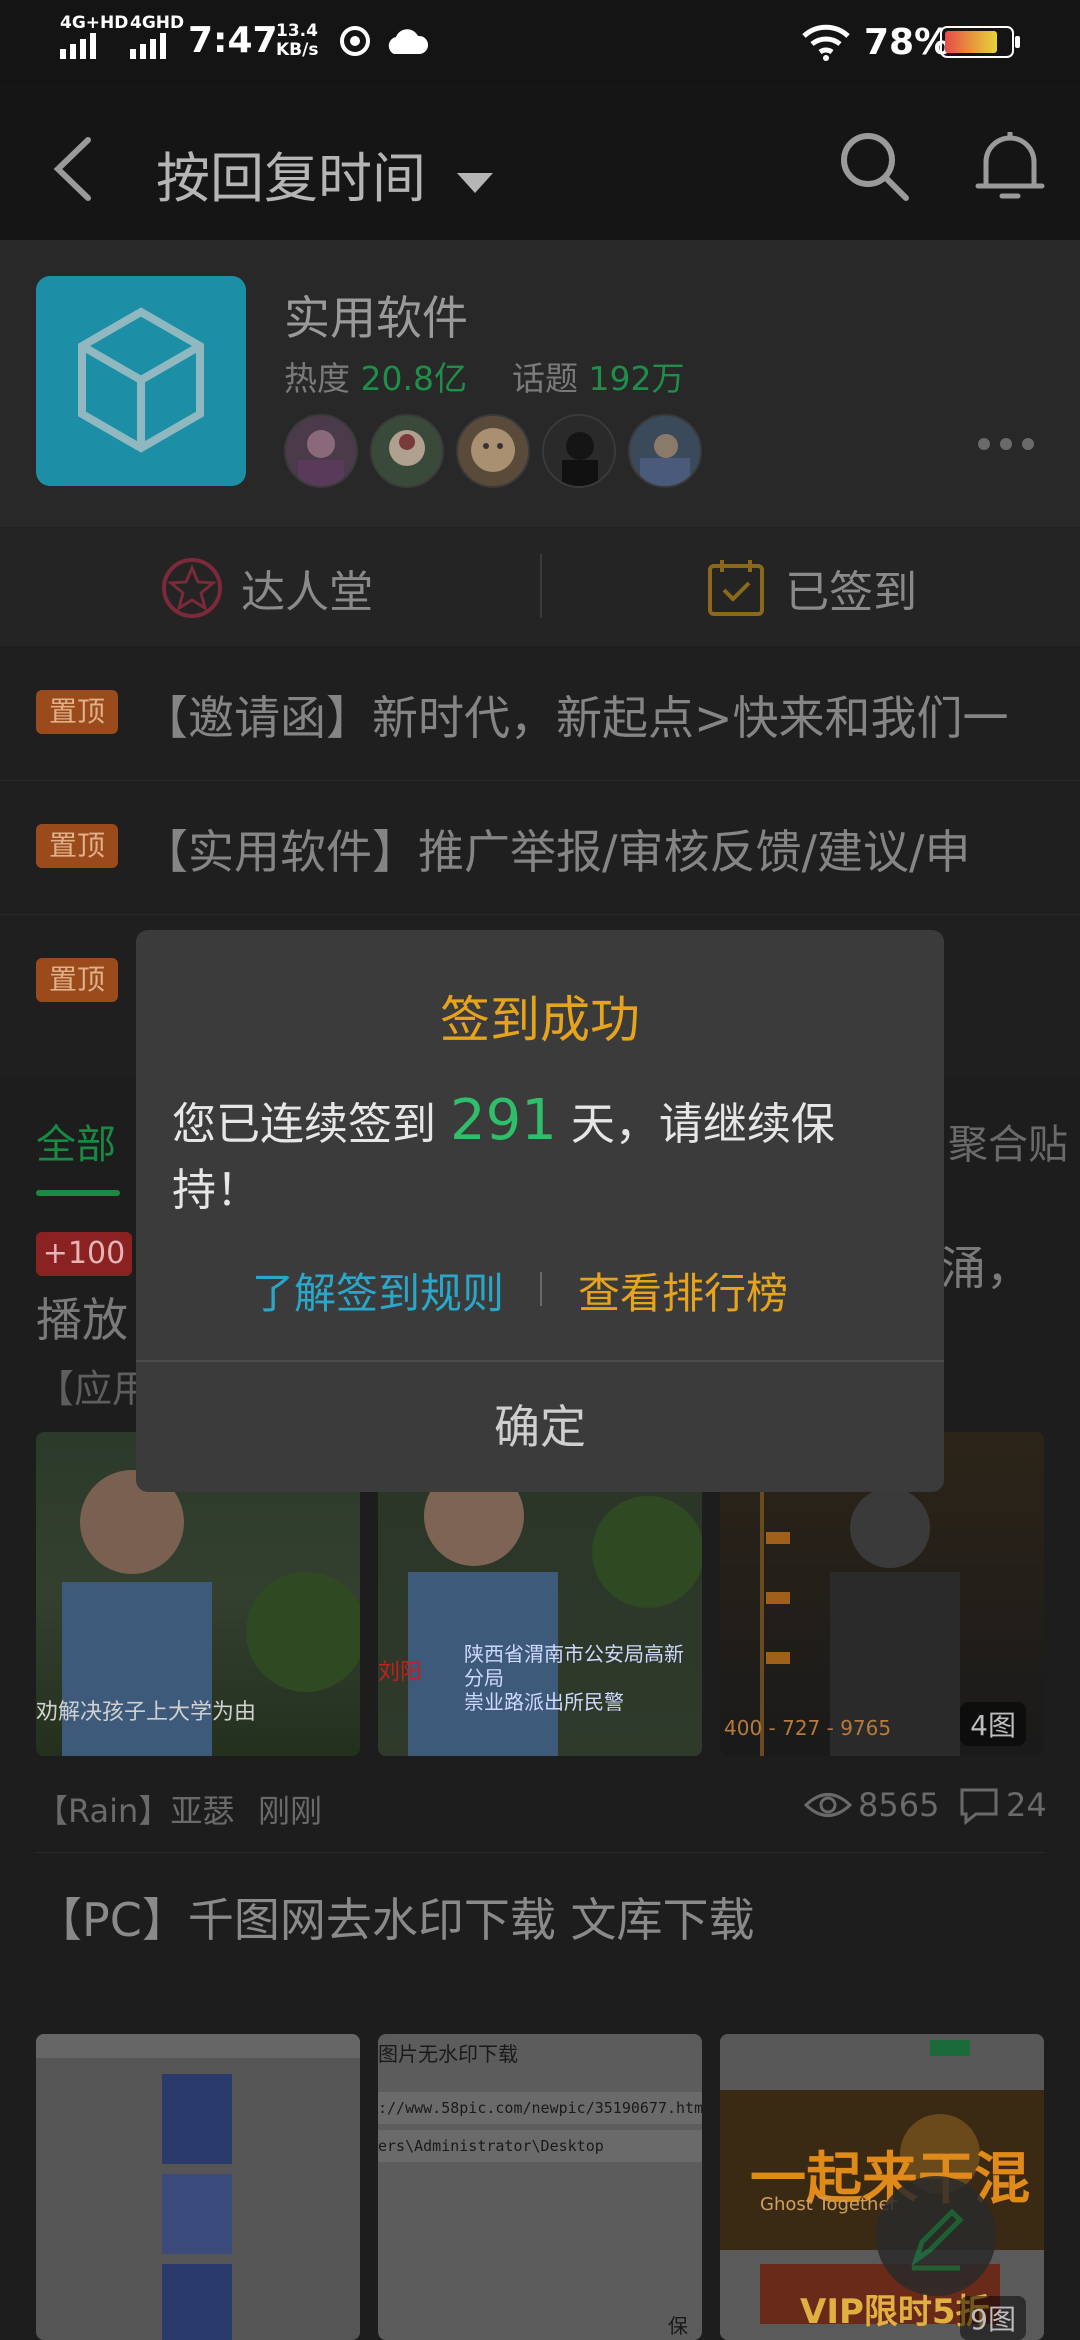 The width and height of the screenshot is (1080, 2340). I want to click on message-prefix: 您已连续签到, so click(311, 1124).